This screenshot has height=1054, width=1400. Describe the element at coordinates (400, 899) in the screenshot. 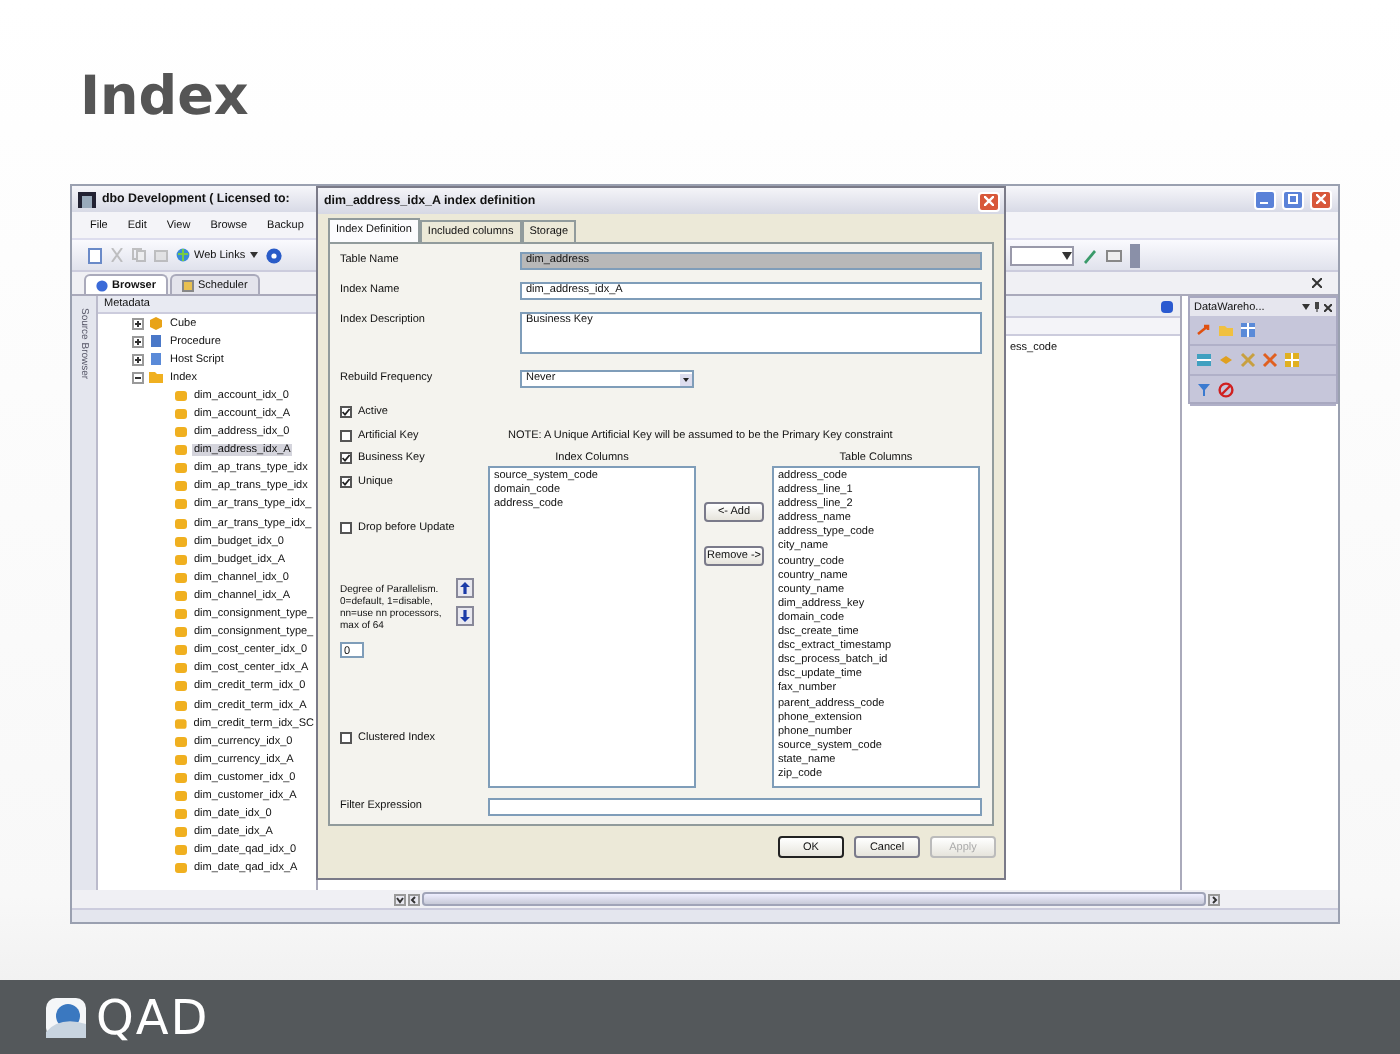

I see `dropdown-arrow-icon` at that location.